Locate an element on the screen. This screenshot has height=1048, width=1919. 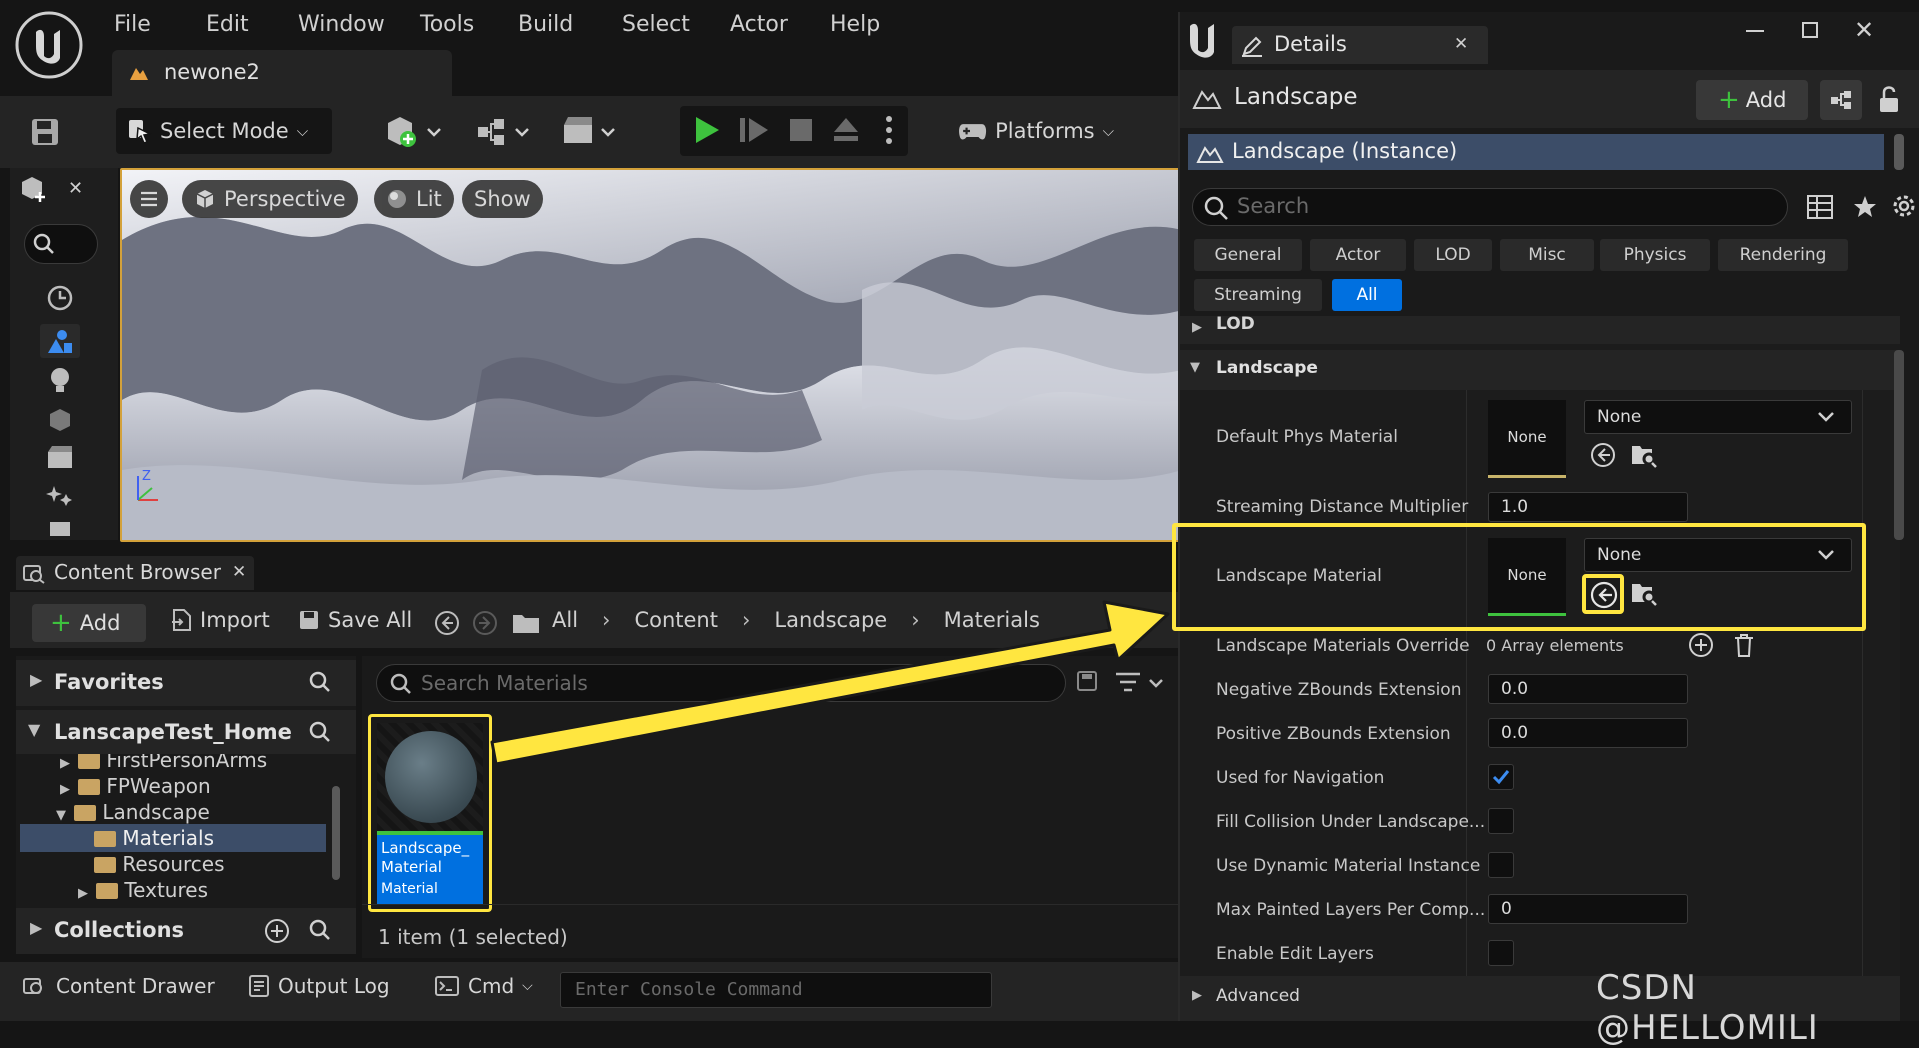
close-window-icon: ✕ is located at coordinates (1864, 30).